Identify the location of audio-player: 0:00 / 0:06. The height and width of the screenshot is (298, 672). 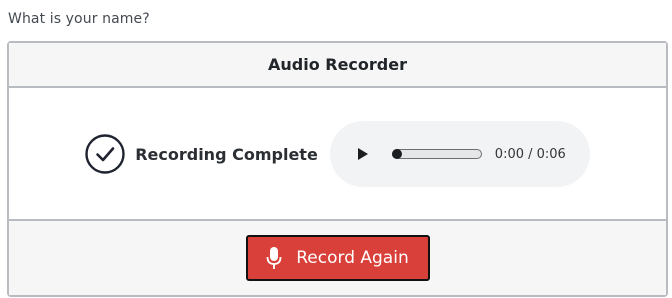
(459, 154).